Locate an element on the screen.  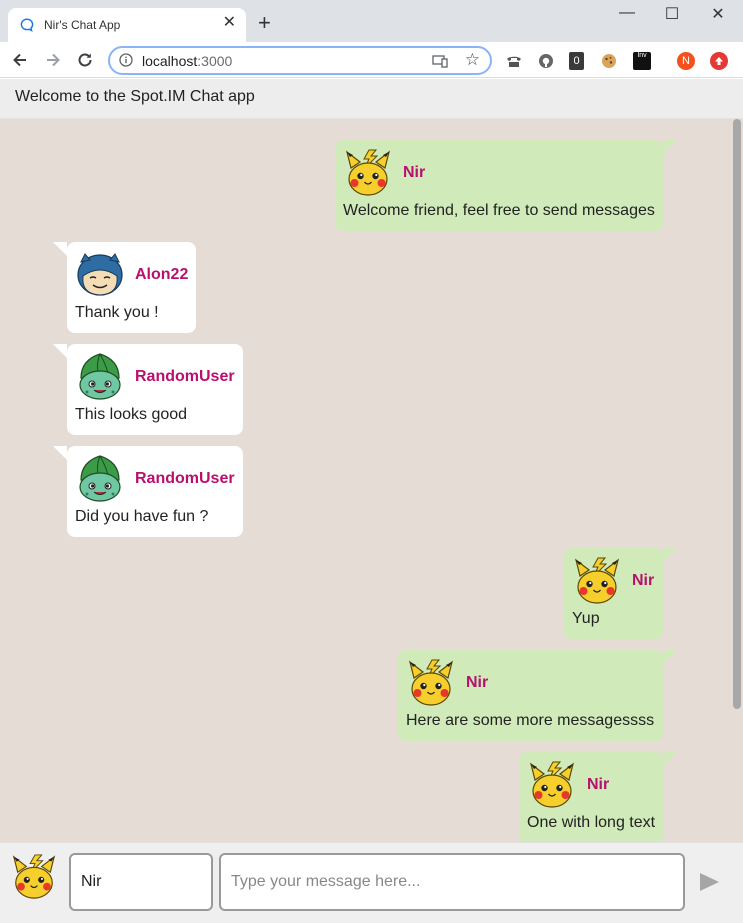
send-icon is located at coordinates (709, 882).